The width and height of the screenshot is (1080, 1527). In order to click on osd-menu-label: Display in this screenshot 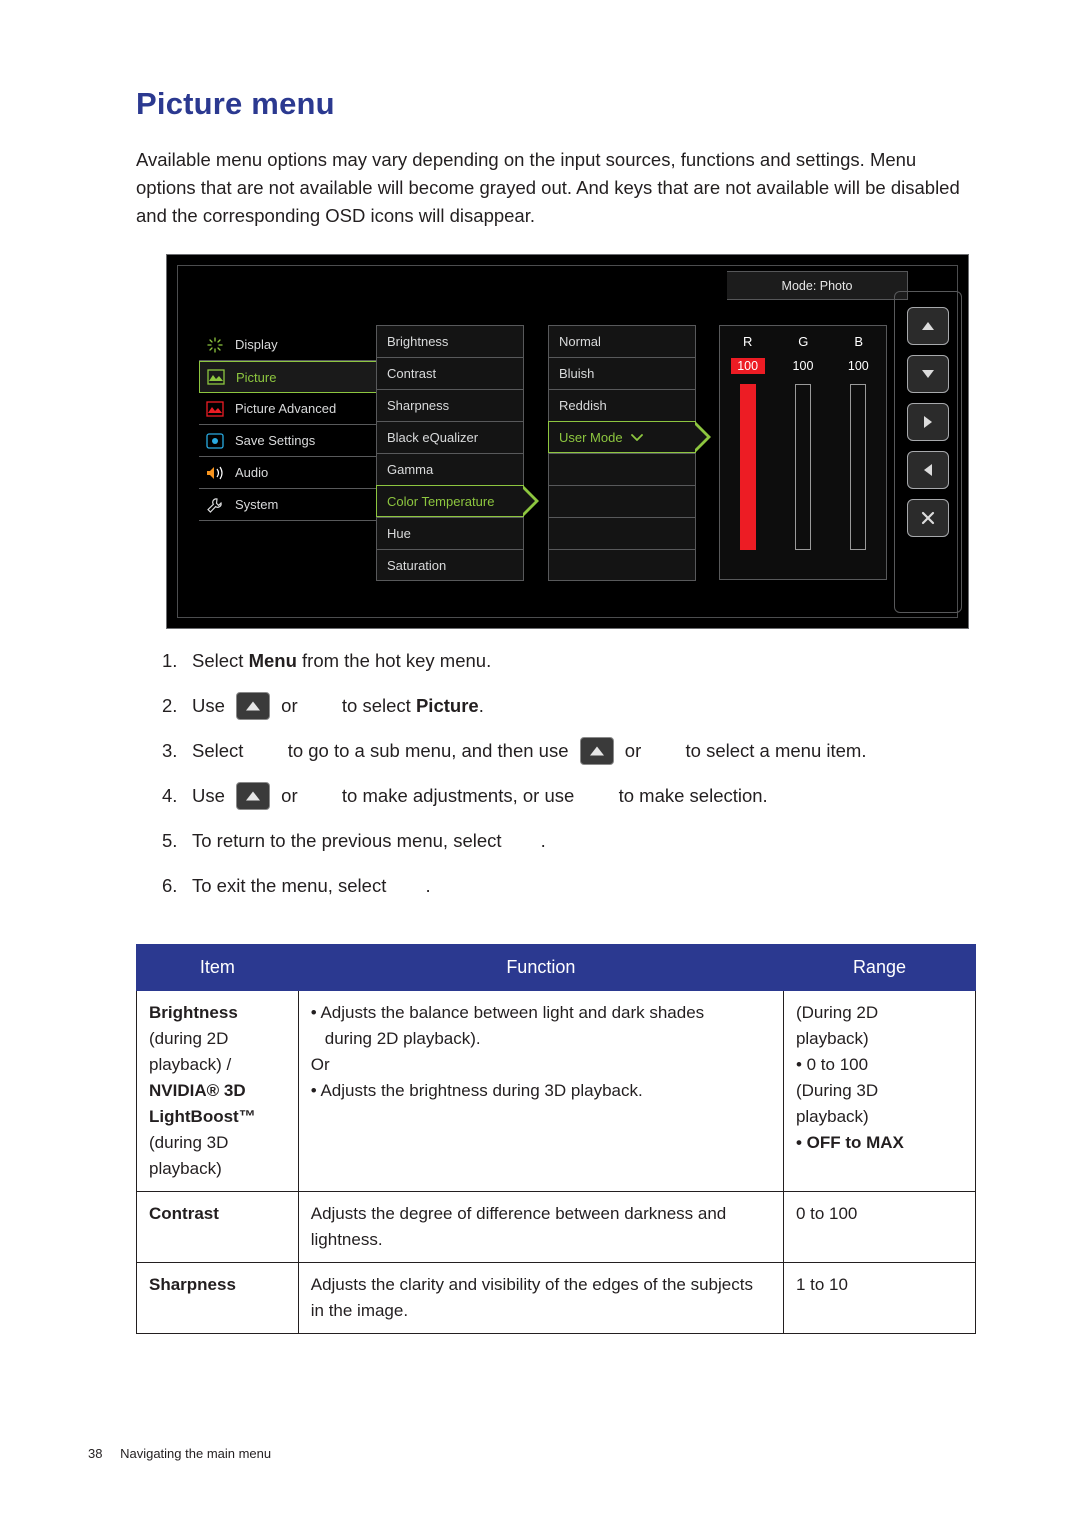, I will do `click(256, 344)`.